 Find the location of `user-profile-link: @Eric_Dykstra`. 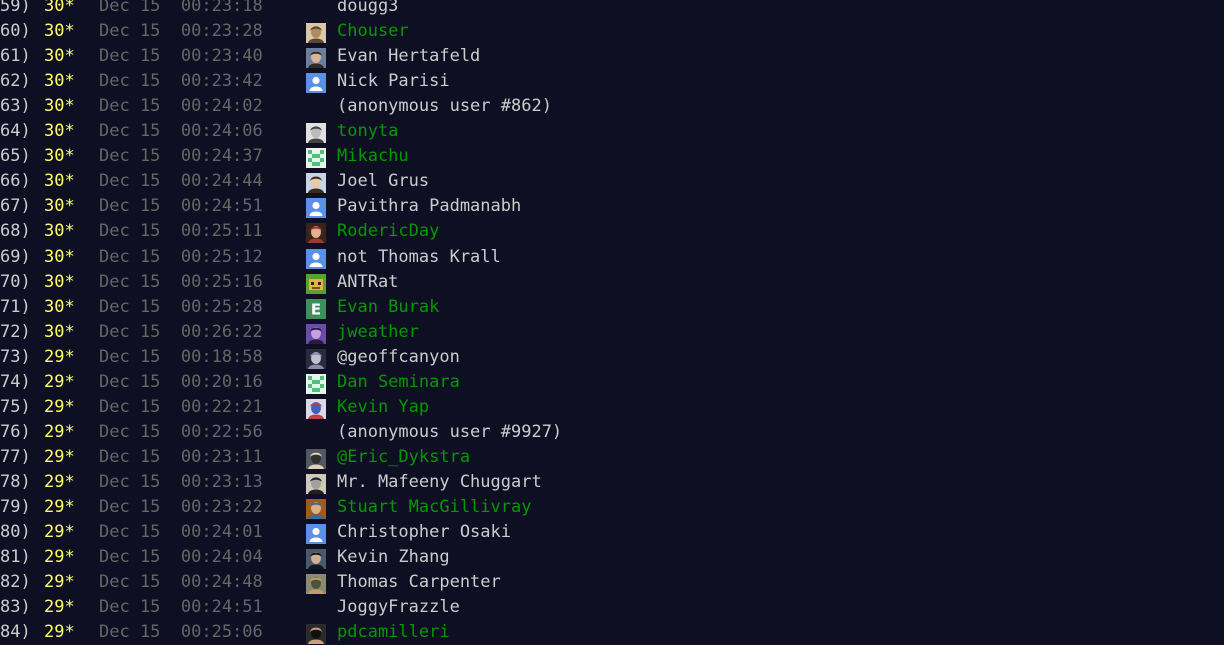

user-profile-link: @Eric_Dykstra is located at coordinates (403, 457).